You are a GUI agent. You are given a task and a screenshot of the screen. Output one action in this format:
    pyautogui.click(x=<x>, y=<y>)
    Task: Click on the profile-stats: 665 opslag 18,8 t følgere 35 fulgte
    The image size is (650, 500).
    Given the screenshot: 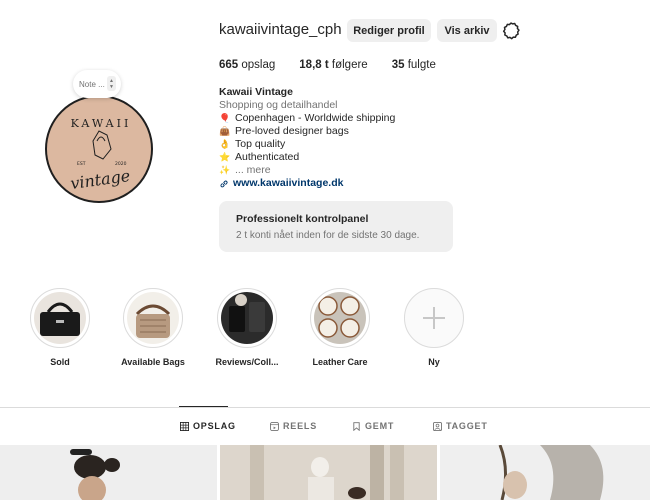 What is the action you would take?
    pyautogui.click(x=339, y=65)
    